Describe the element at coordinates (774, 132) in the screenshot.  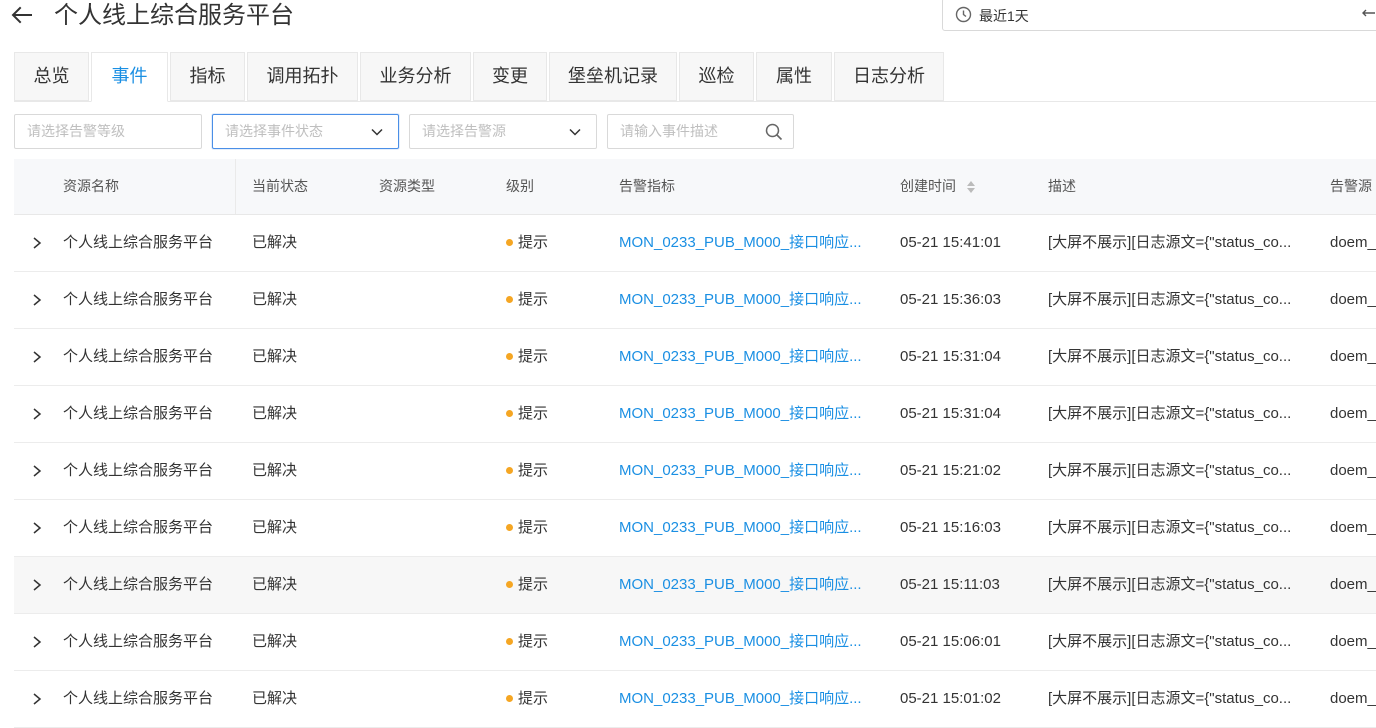
I see `search-icon` at that location.